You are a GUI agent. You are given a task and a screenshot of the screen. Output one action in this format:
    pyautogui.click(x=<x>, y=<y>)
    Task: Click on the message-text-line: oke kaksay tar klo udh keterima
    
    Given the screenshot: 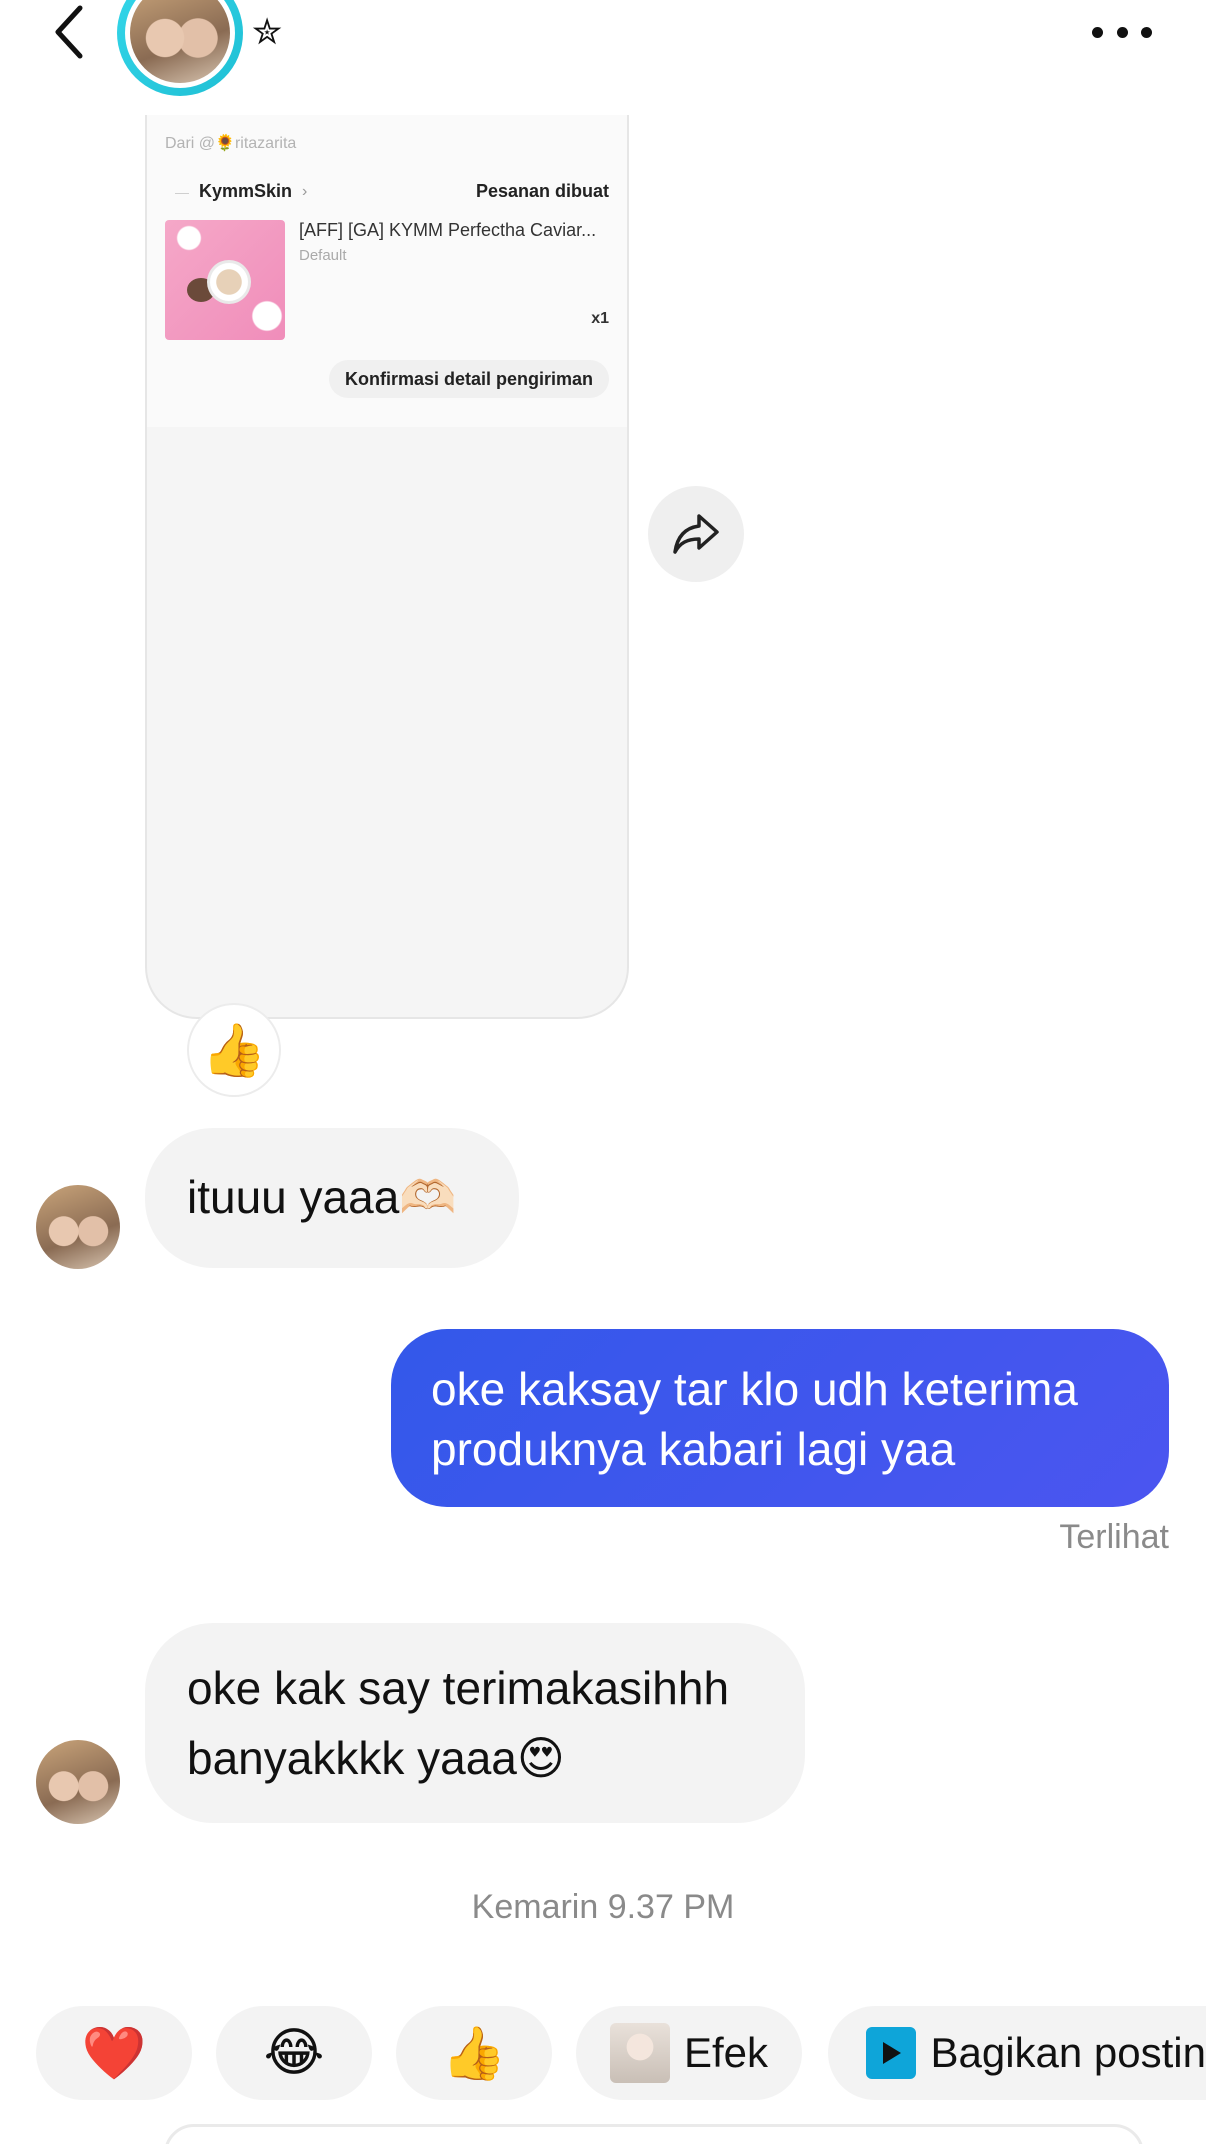 What is the action you would take?
    pyautogui.click(x=754, y=1389)
    